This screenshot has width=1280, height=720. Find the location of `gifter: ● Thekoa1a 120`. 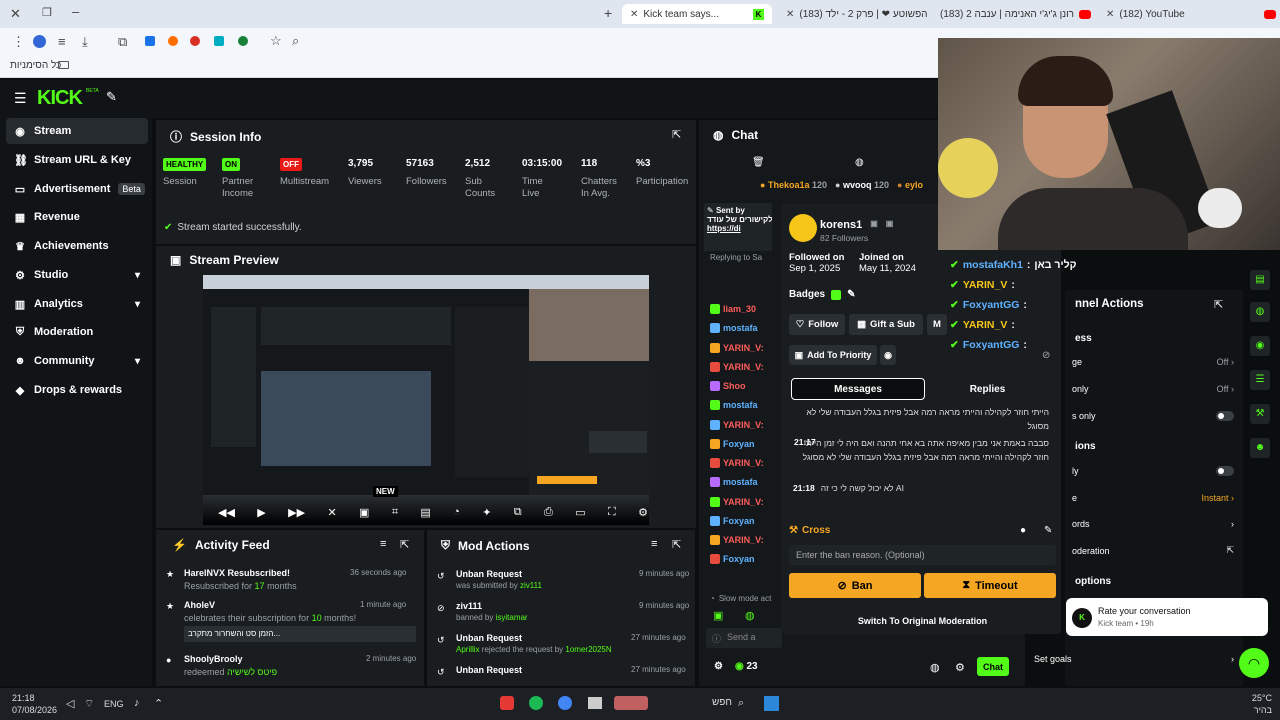

gifter: ● Thekoa1a 120 is located at coordinates (793, 185).